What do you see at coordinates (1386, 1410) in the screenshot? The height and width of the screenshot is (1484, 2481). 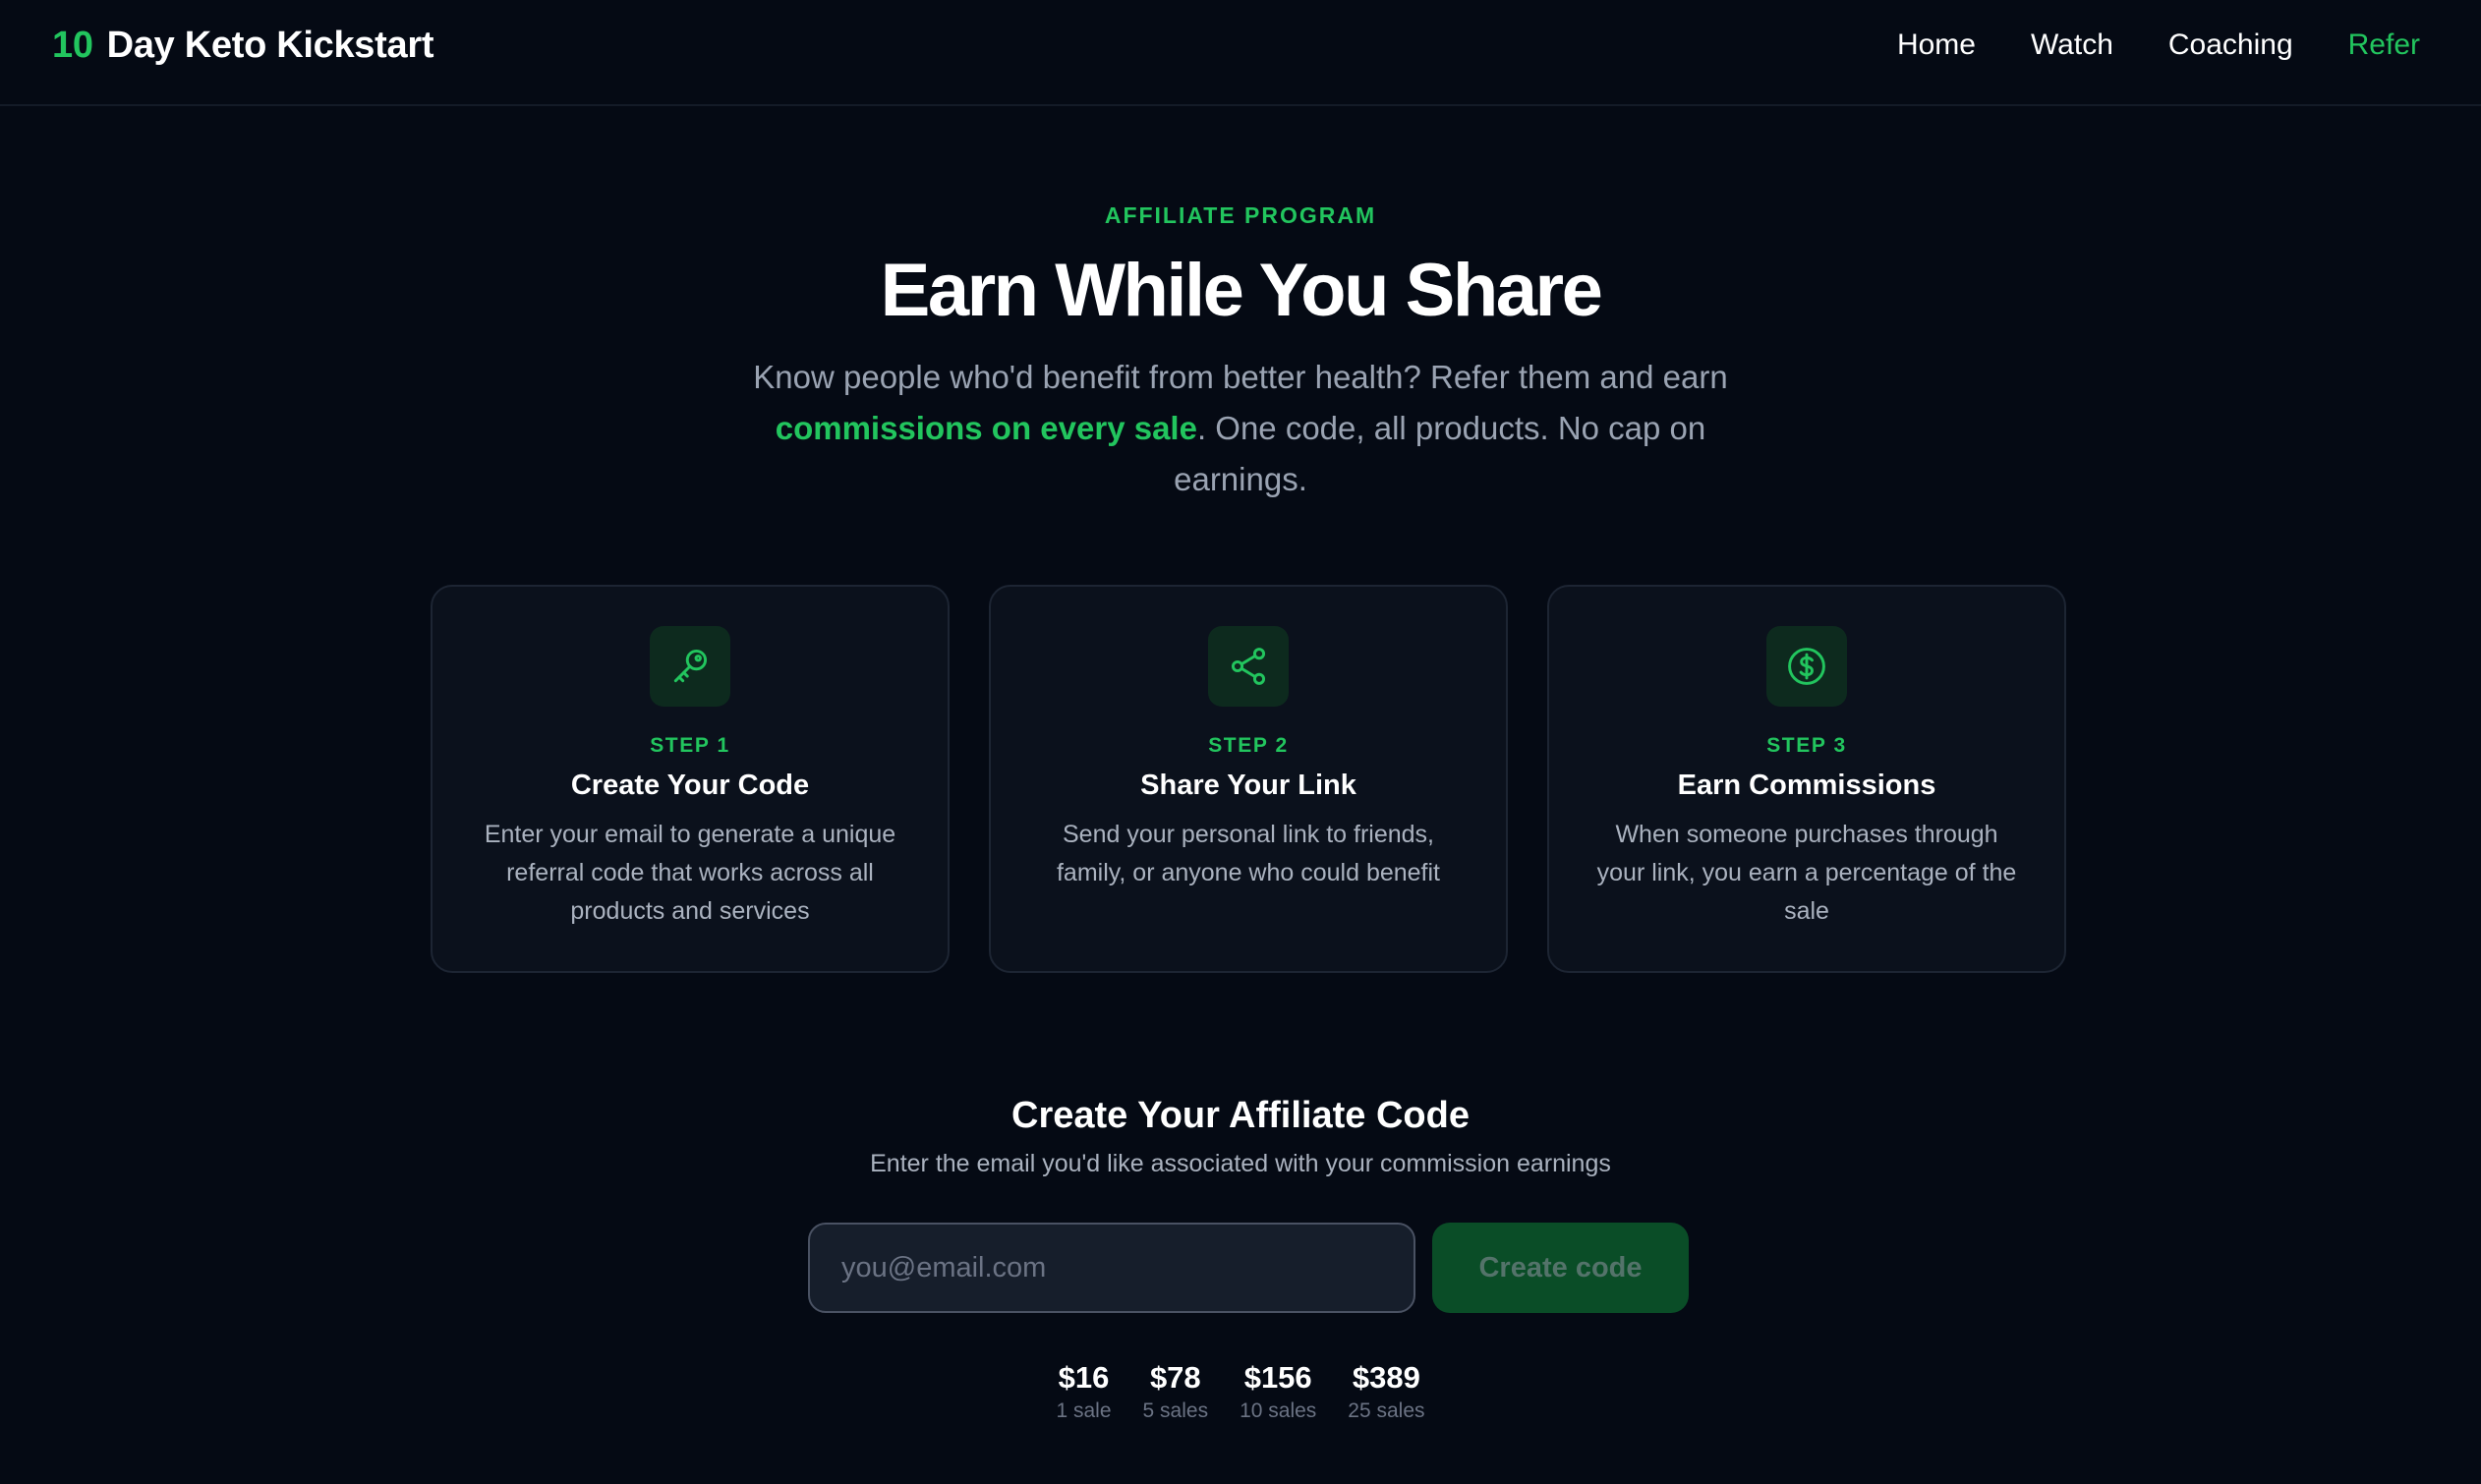 I see `earnings-sales-count: 25 sales` at bounding box center [1386, 1410].